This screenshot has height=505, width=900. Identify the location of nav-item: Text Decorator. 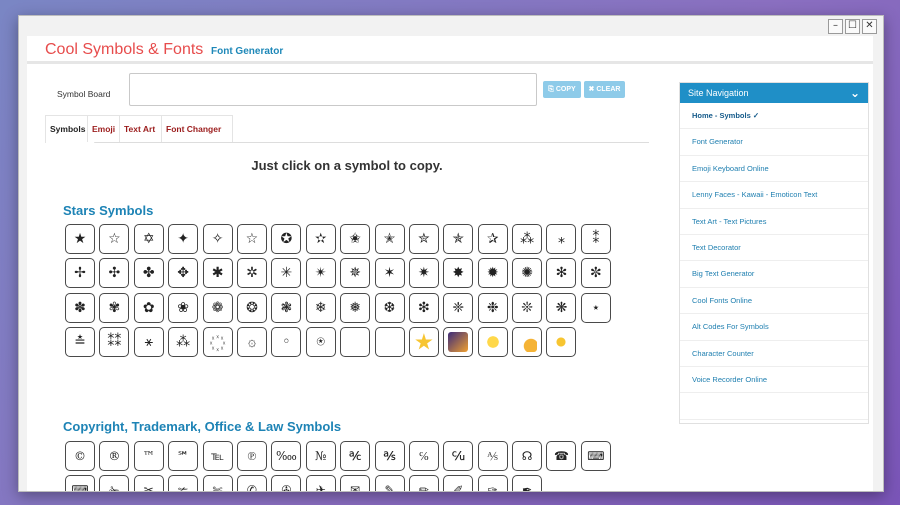
(774, 248).